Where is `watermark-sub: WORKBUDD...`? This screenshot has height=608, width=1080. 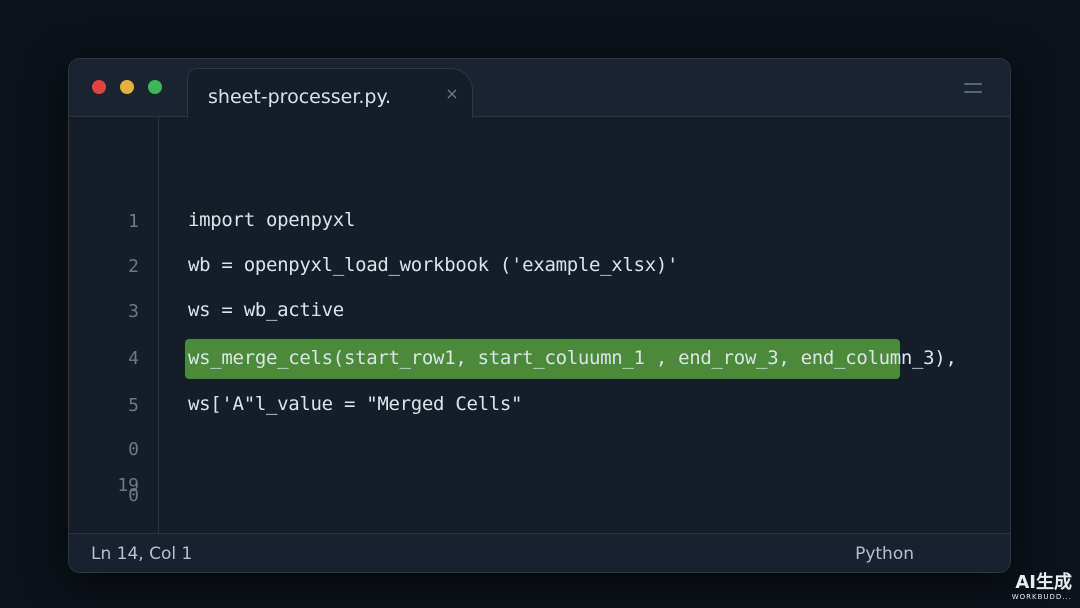
watermark-sub: WORKBUDD... is located at coordinates (1041, 597).